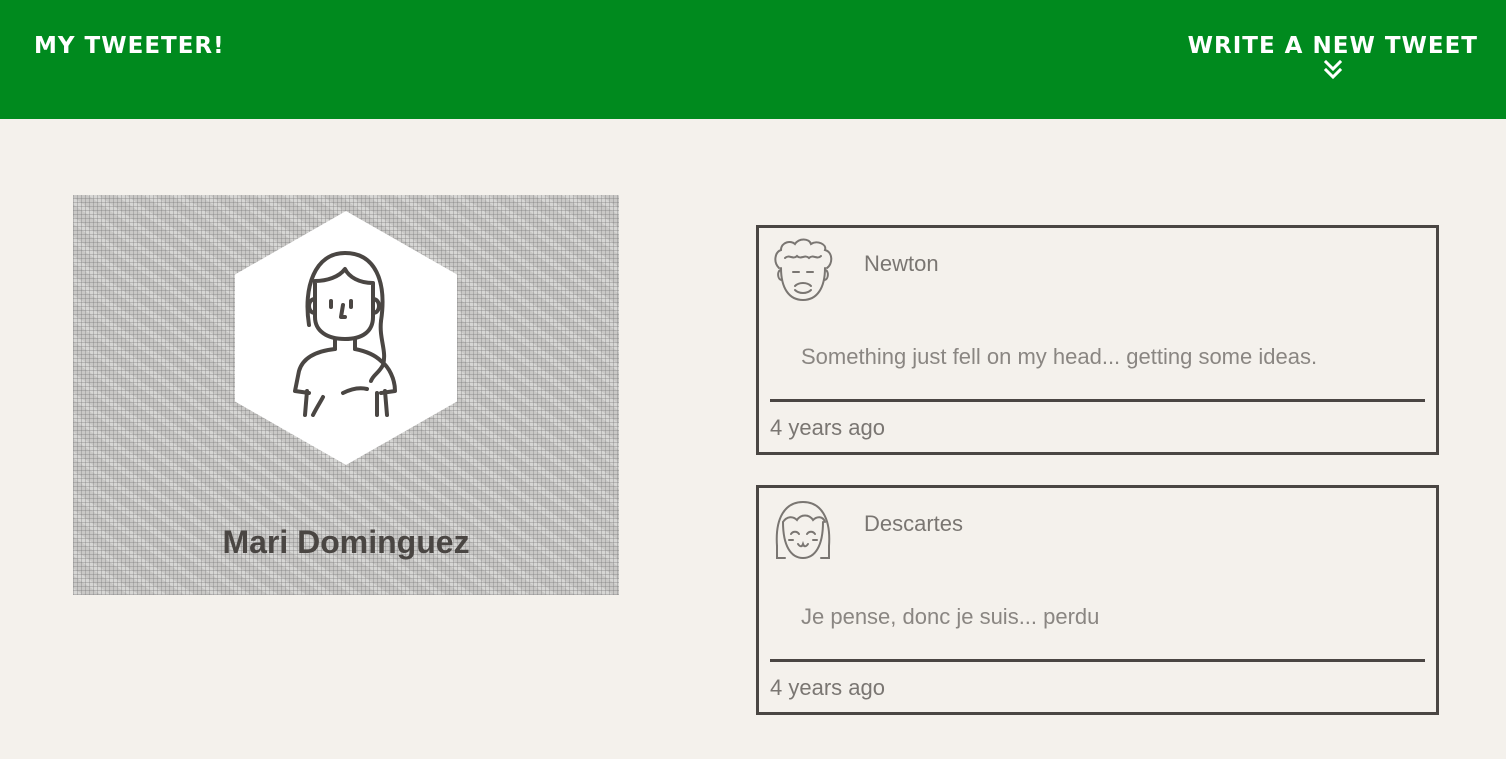 The image size is (1506, 759). I want to click on site-brand-link: My Tweeter!, so click(129, 46).